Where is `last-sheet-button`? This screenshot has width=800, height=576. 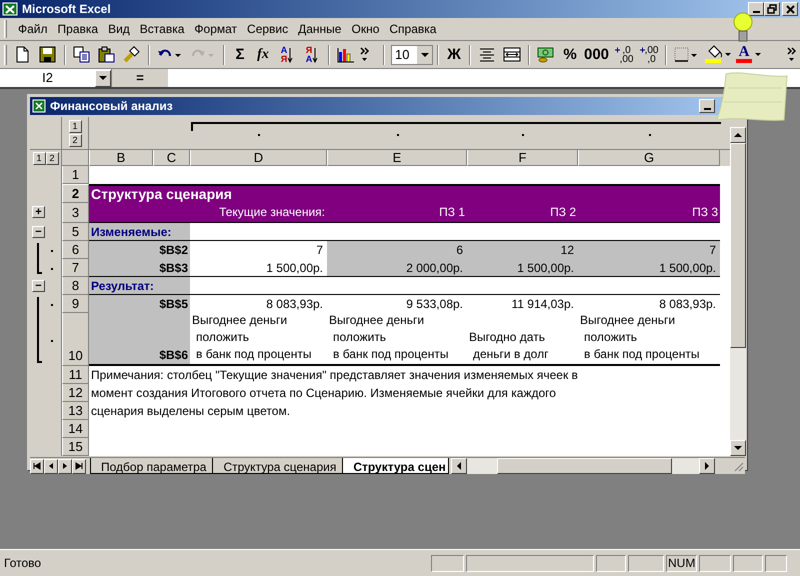
last-sheet-button is located at coordinates (79, 466).